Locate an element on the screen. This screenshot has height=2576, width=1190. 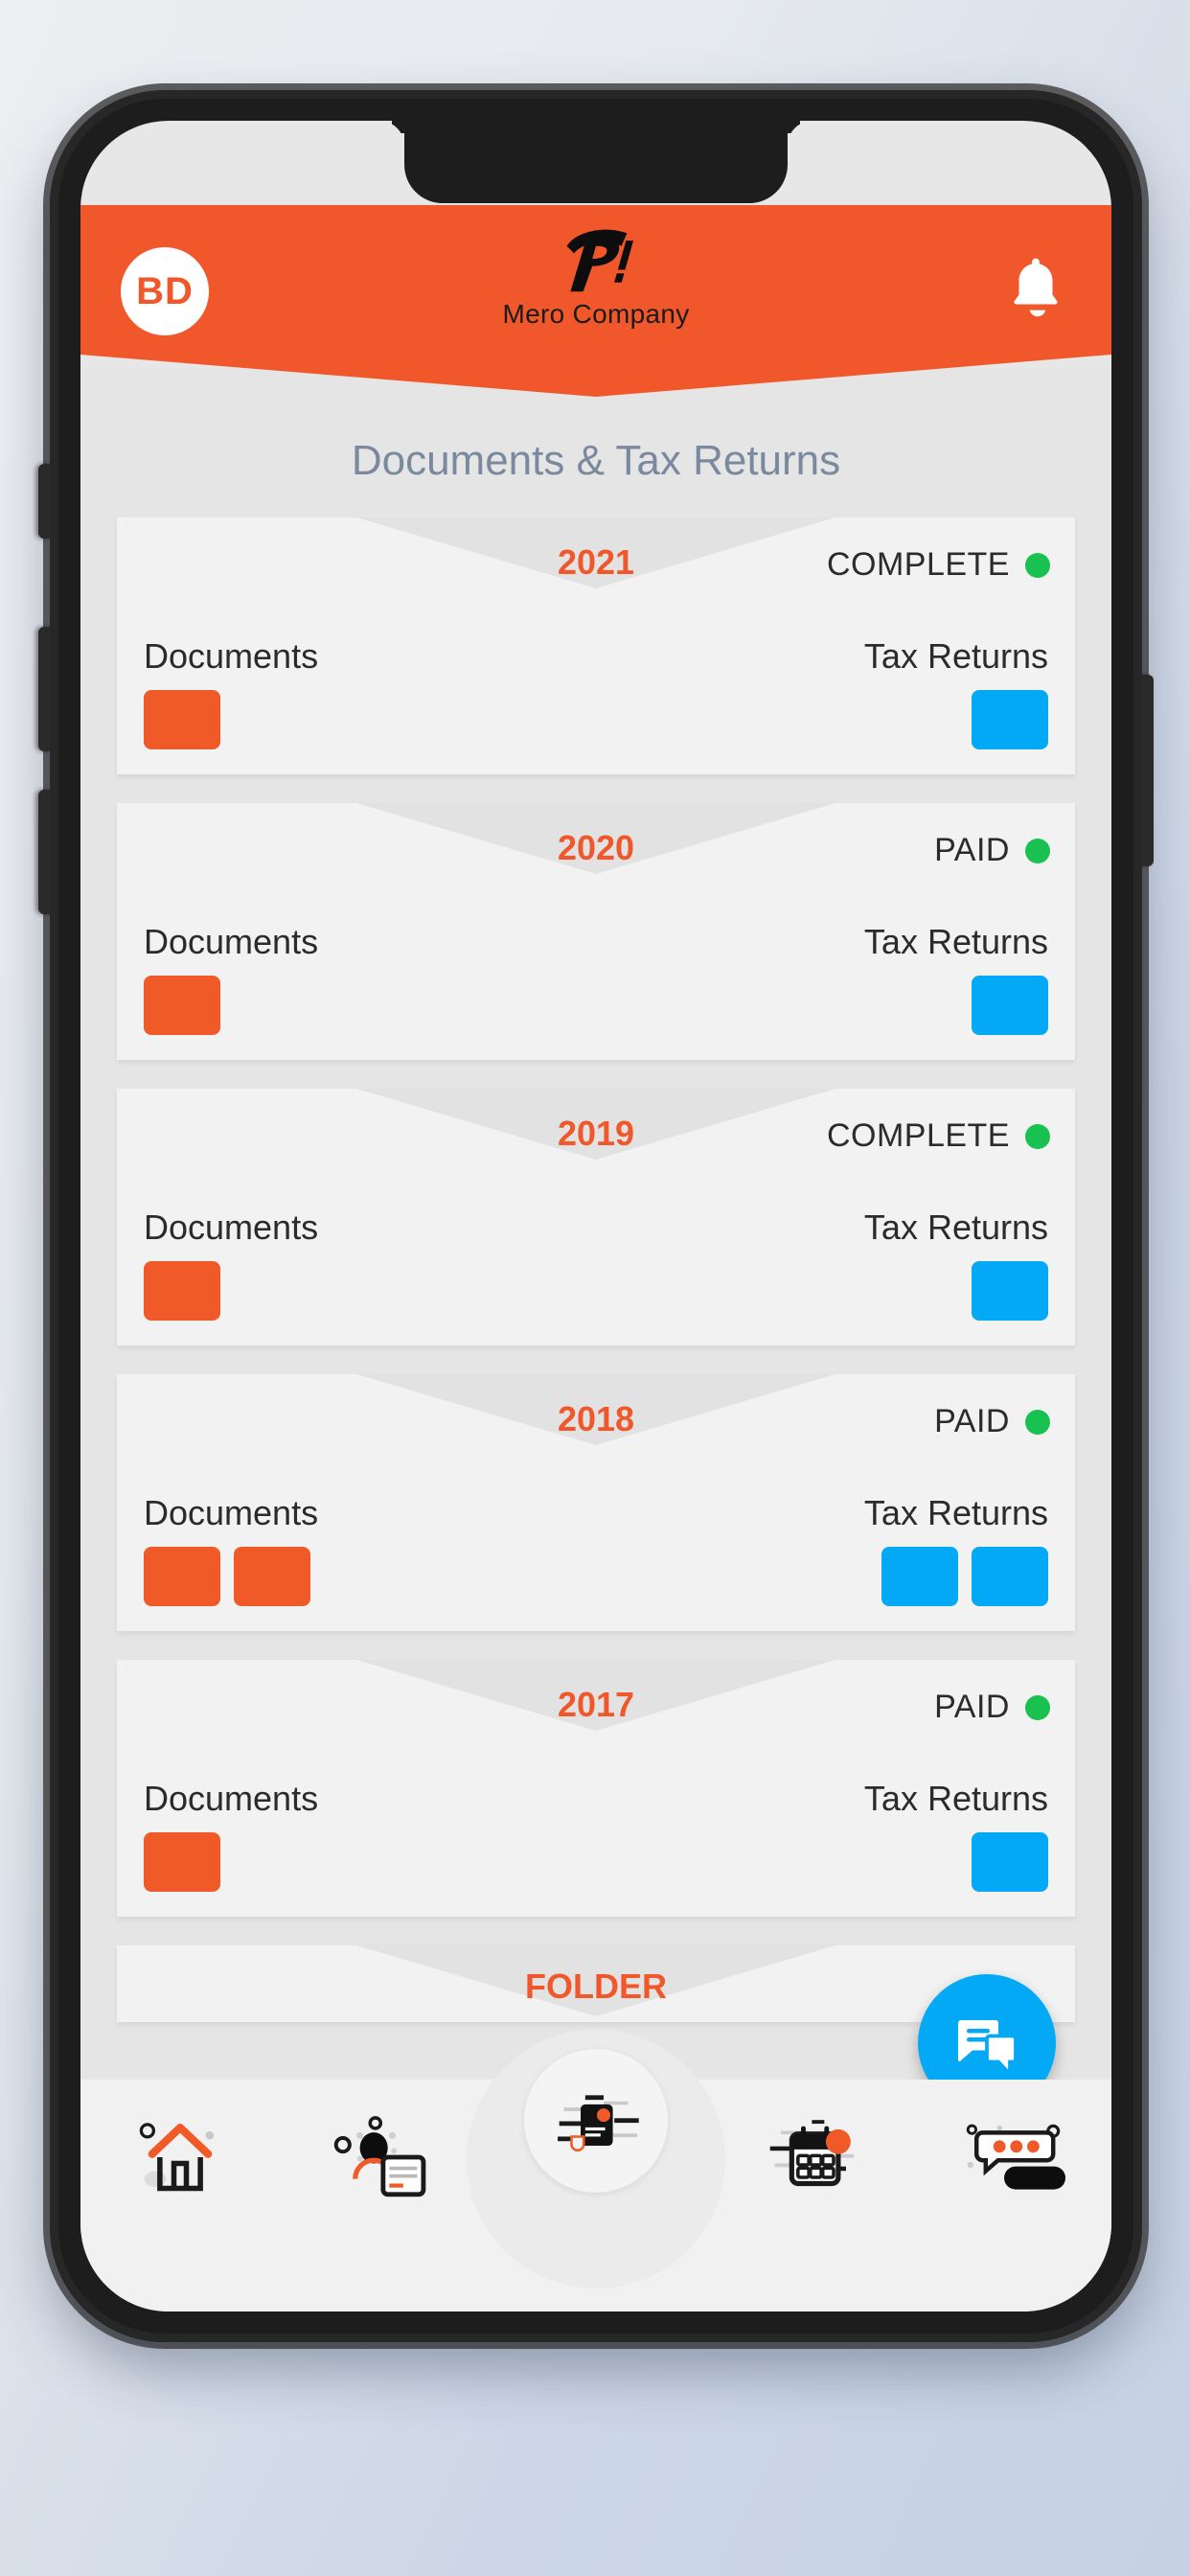
nav-item-home is located at coordinates (180, 2157).